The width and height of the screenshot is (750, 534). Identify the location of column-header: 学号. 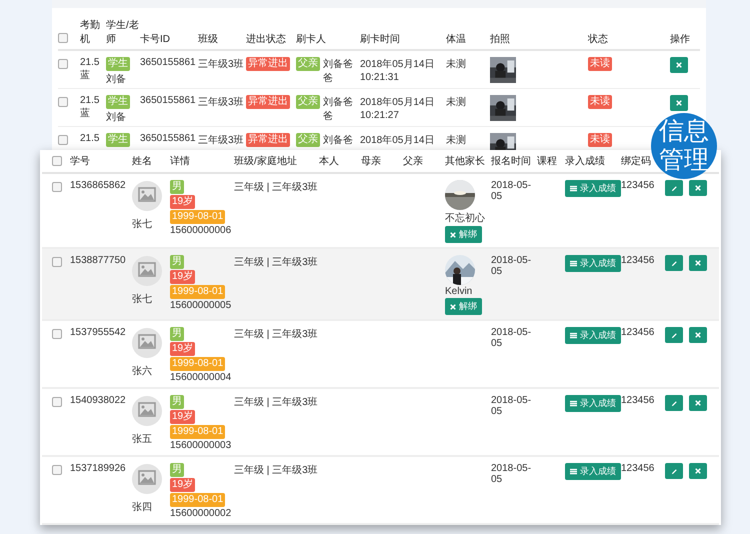
(80, 161).